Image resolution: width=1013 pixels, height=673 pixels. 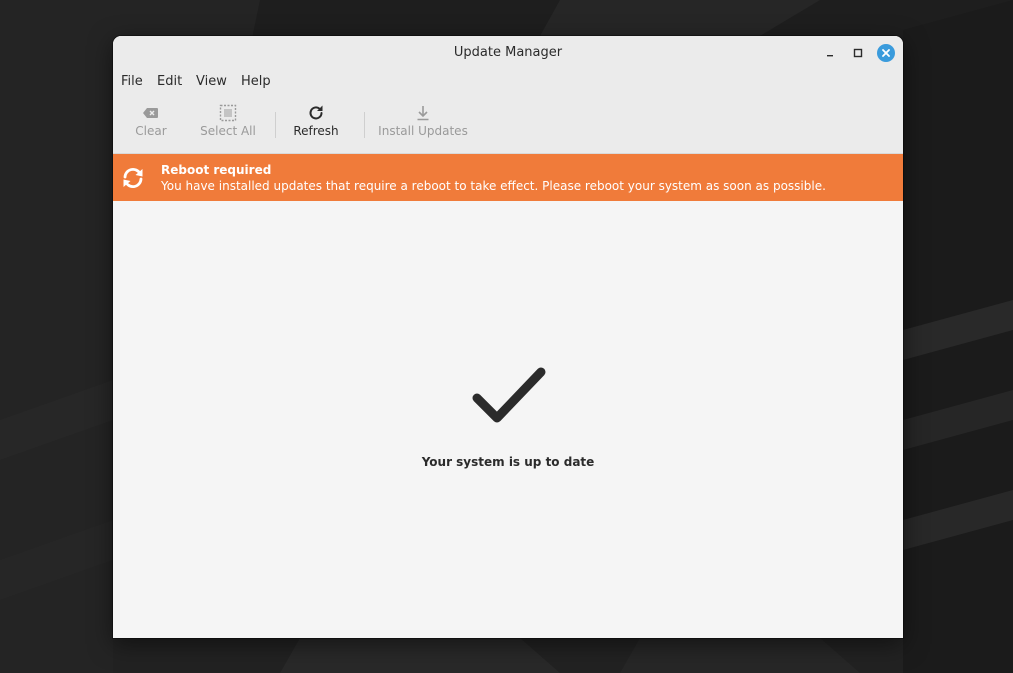 What do you see at coordinates (228, 131) in the screenshot?
I see `select-all-label: Select All` at bounding box center [228, 131].